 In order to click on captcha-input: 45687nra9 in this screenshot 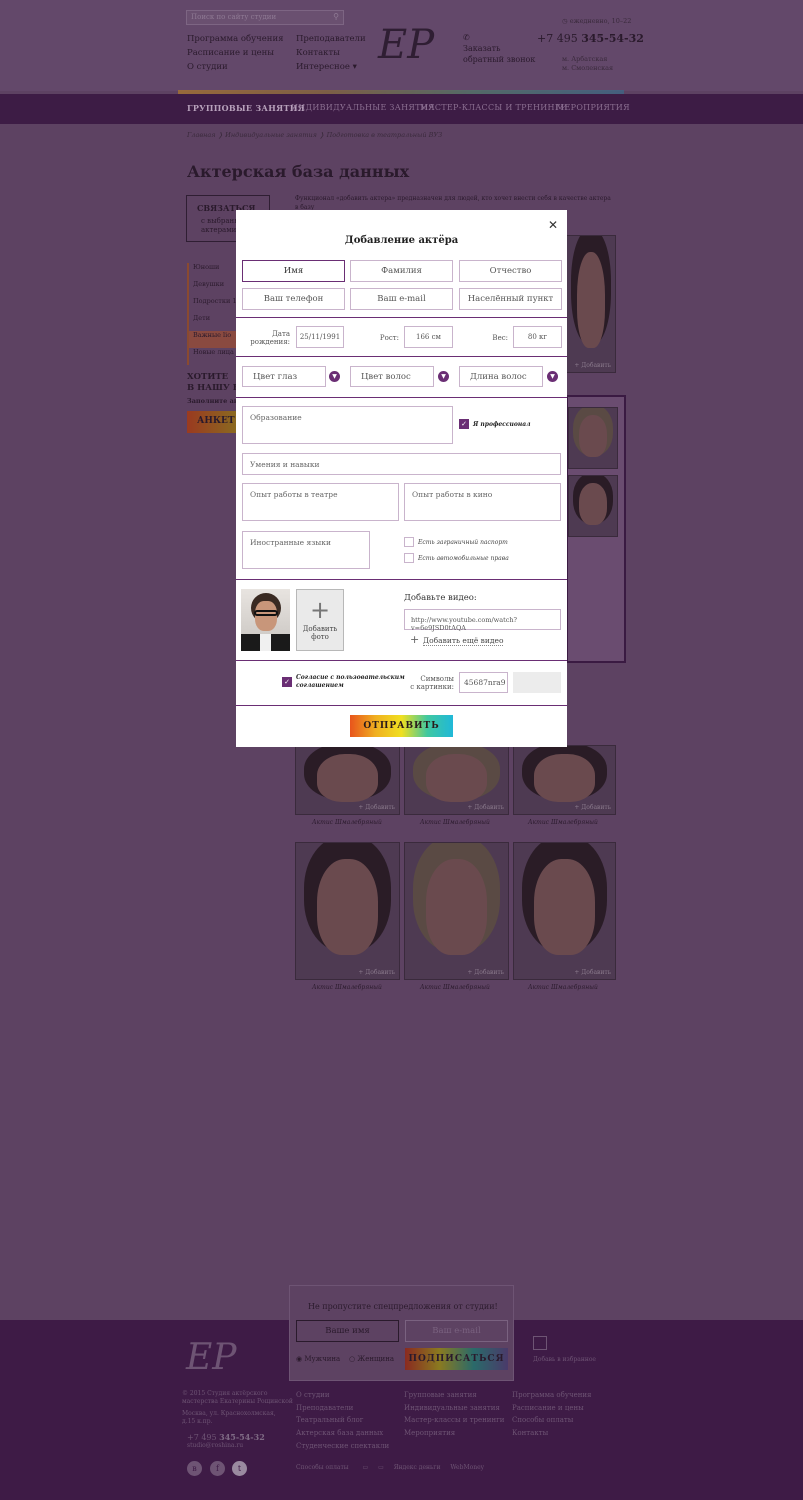, I will do `click(483, 682)`.